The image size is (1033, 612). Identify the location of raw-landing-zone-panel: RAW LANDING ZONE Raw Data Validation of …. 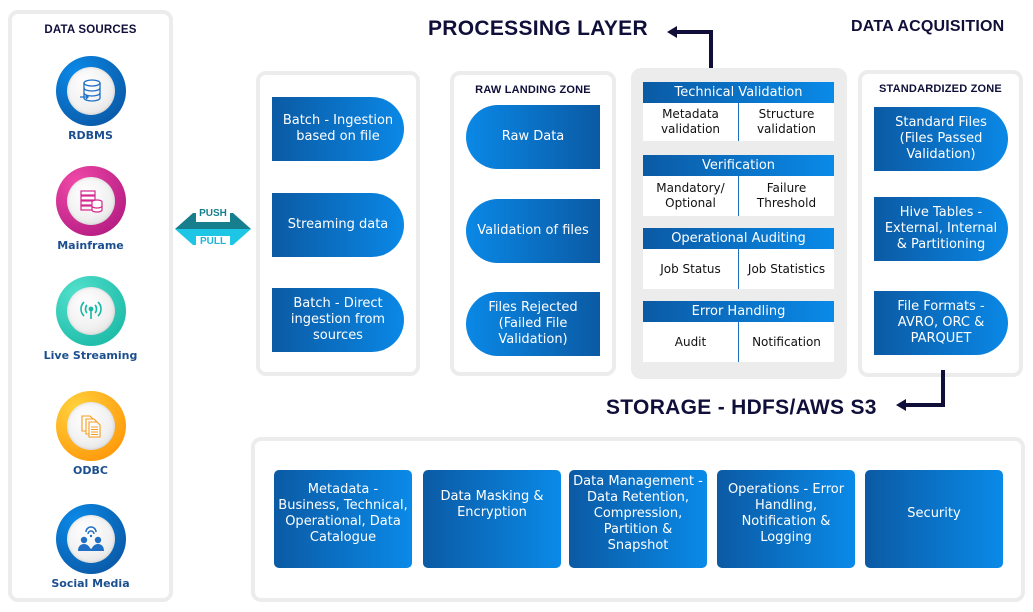
(533, 223).